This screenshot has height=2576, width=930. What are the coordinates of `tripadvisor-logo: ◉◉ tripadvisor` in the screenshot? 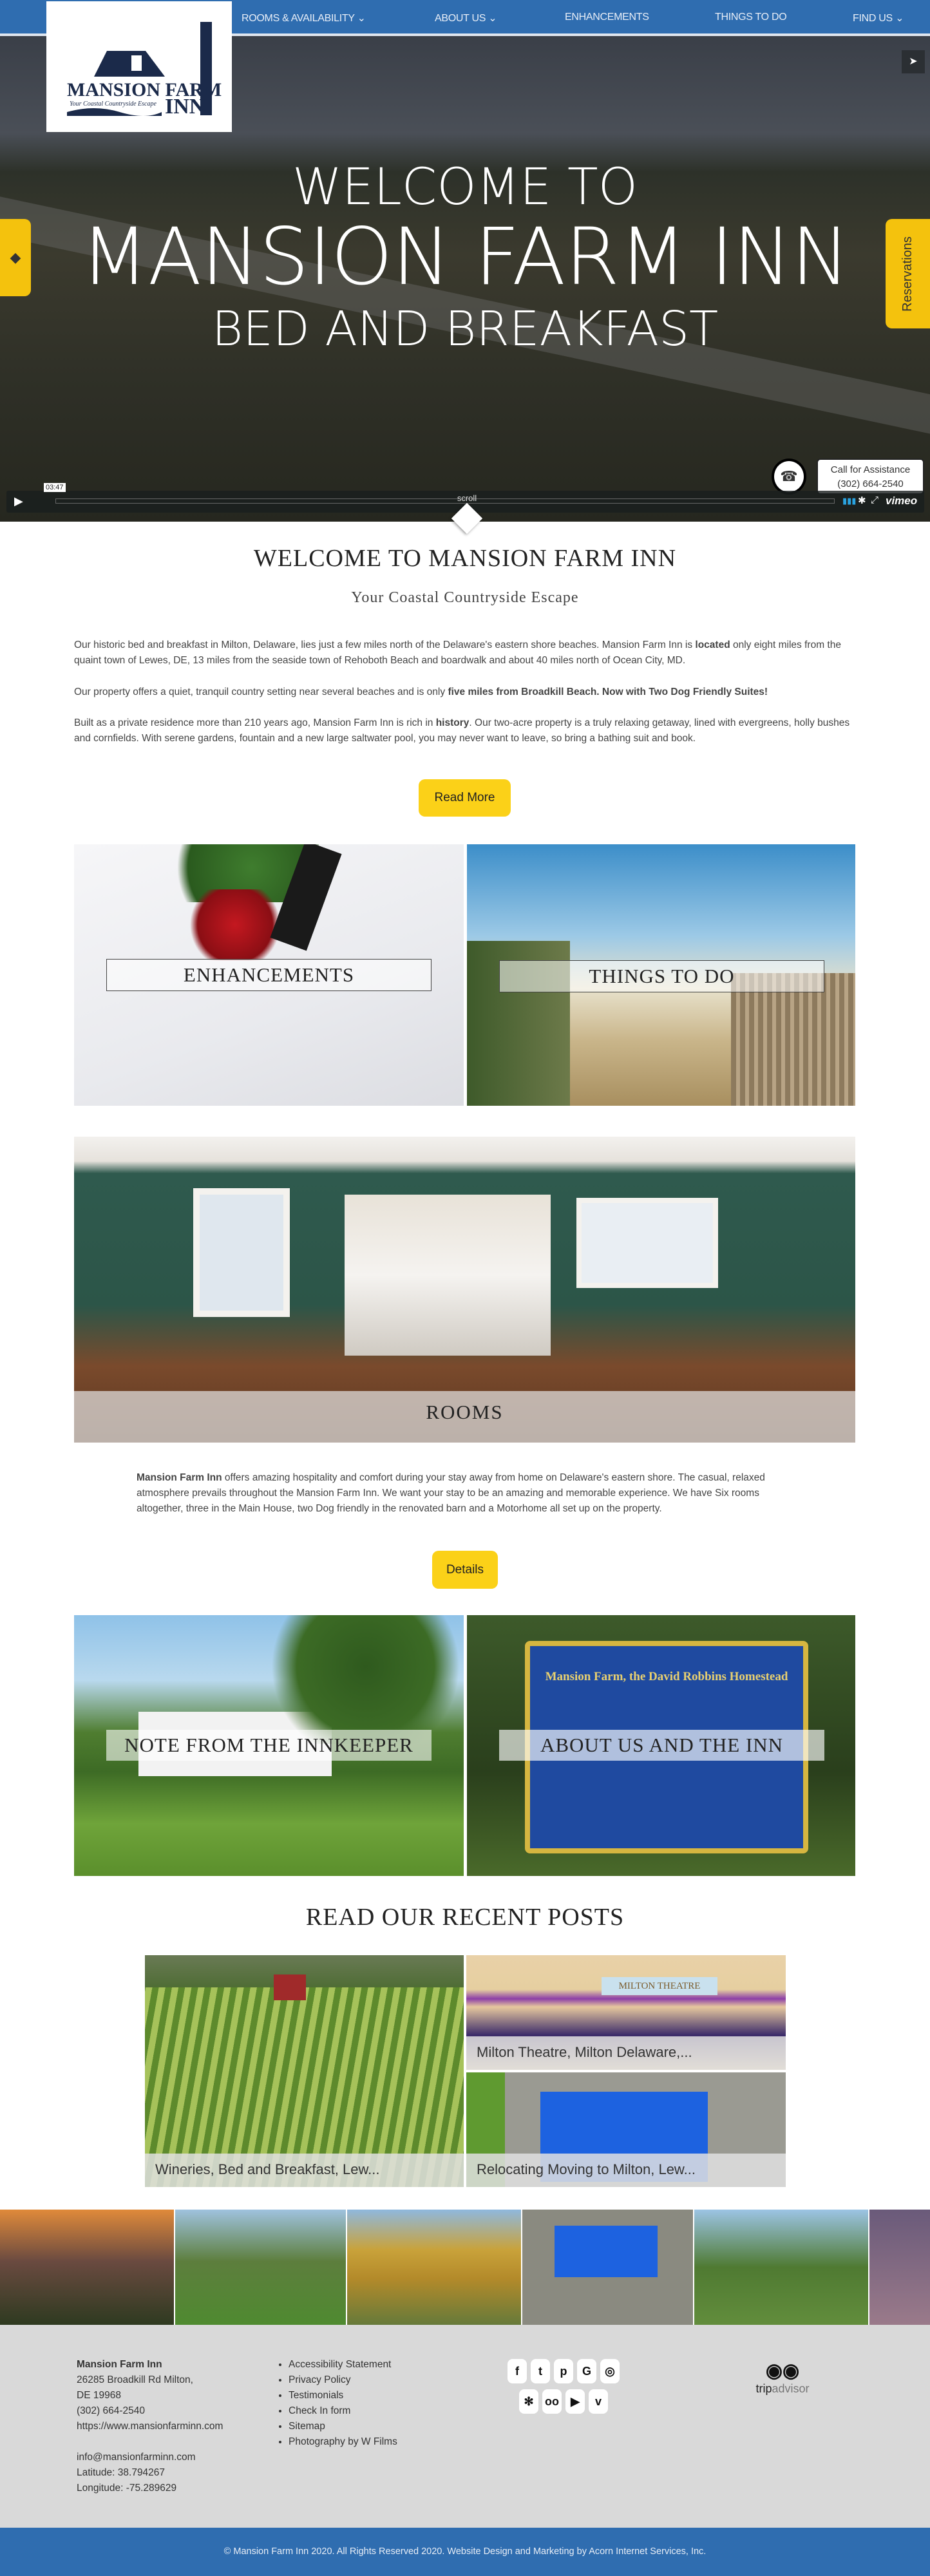 It's located at (782, 2378).